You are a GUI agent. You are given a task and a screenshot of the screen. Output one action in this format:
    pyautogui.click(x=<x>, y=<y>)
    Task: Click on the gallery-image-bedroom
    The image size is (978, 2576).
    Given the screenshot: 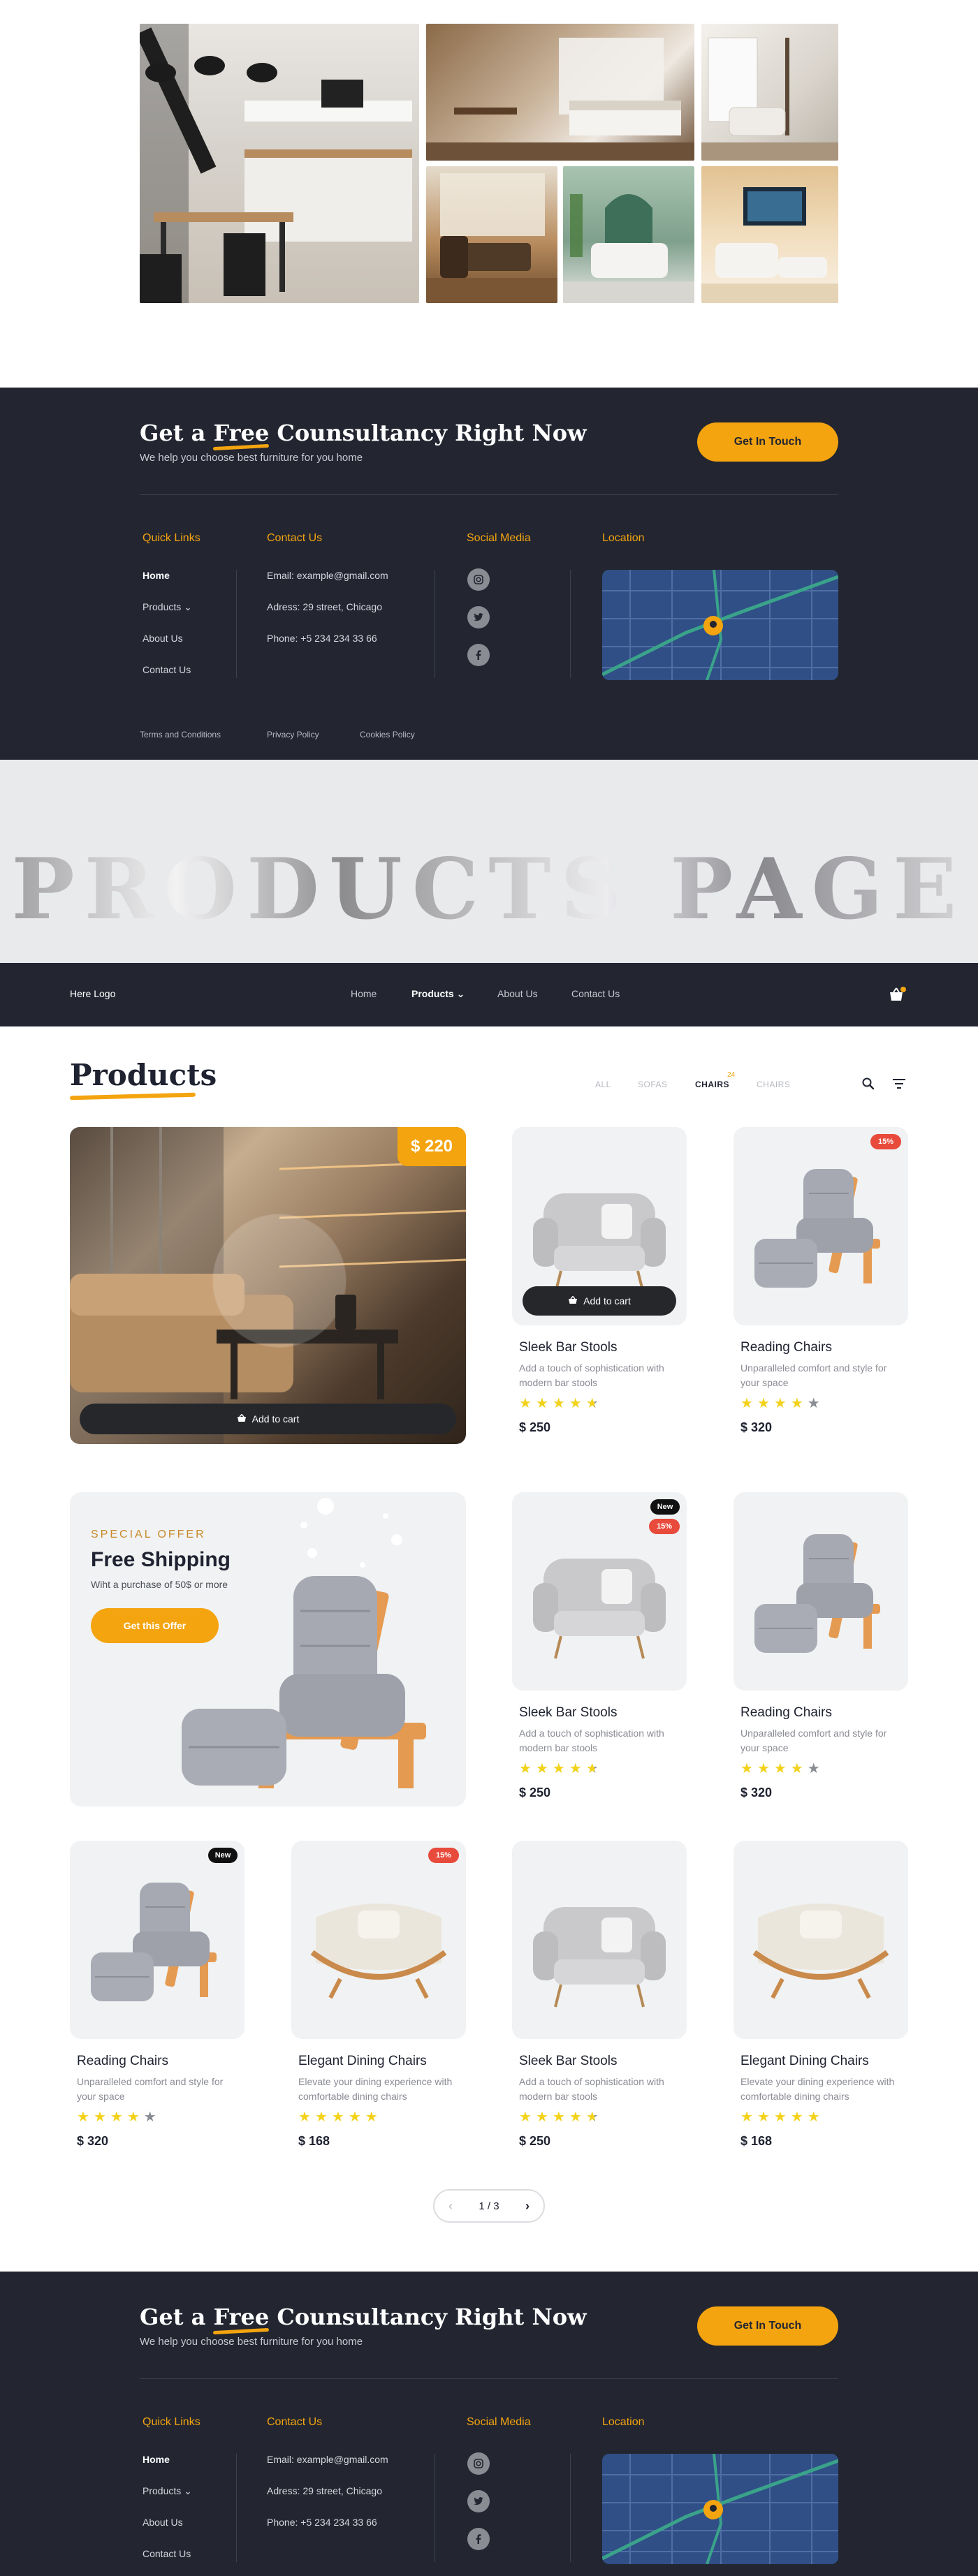 What is the action you would take?
    pyautogui.click(x=560, y=92)
    